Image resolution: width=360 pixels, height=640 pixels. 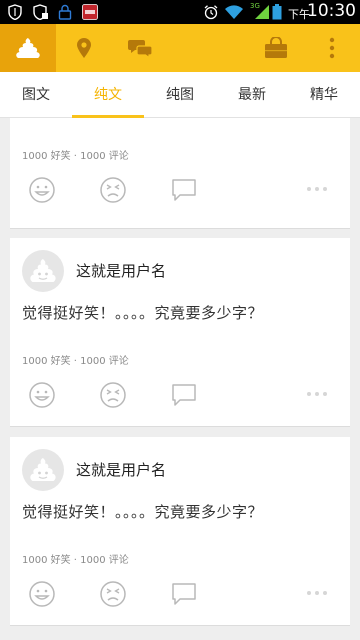 What do you see at coordinates (90, 12) in the screenshot?
I see `red-app-icon` at bounding box center [90, 12].